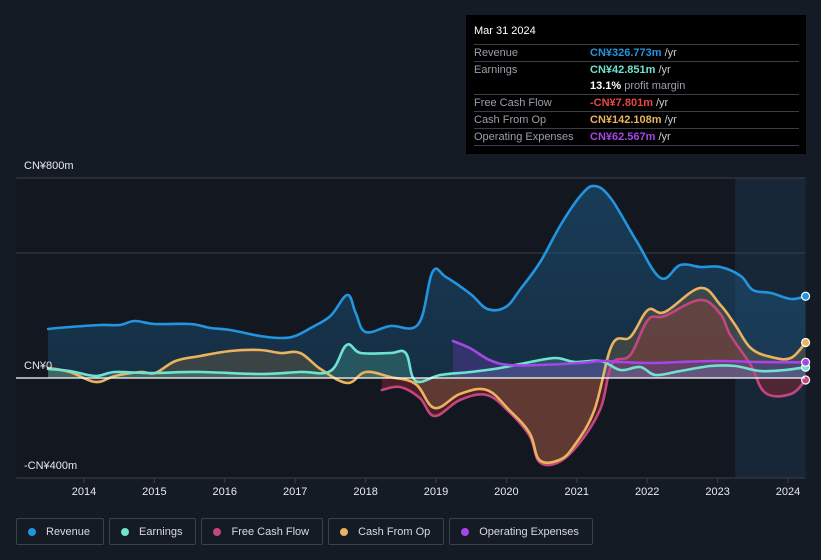  Describe the element at coordinates (154, 492) in the screenshot. I see `x-tick-label: 2015` at that location.